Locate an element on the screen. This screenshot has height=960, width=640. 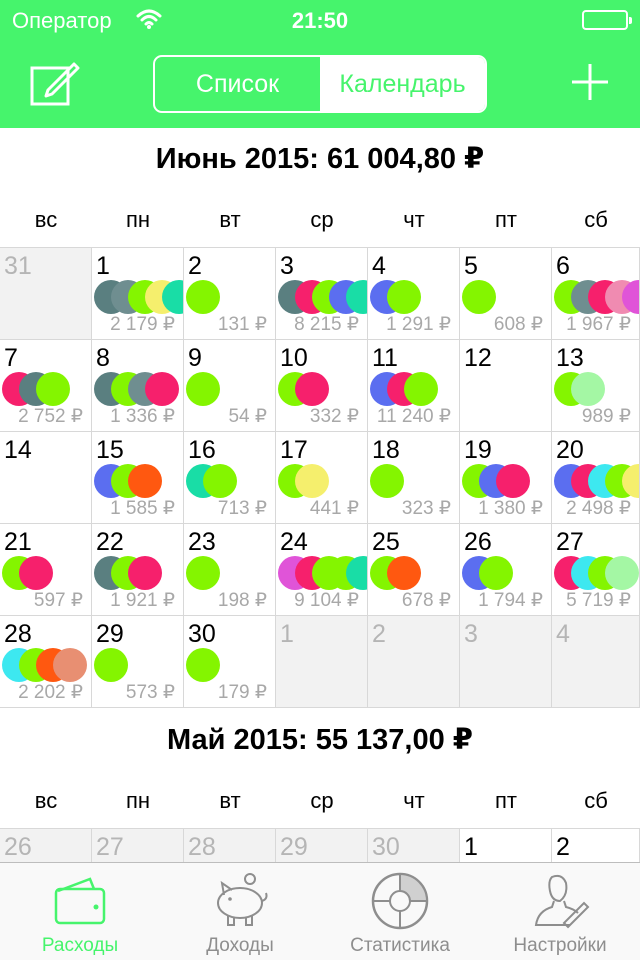
day-number: 17 is located at coordinates (294, 450).